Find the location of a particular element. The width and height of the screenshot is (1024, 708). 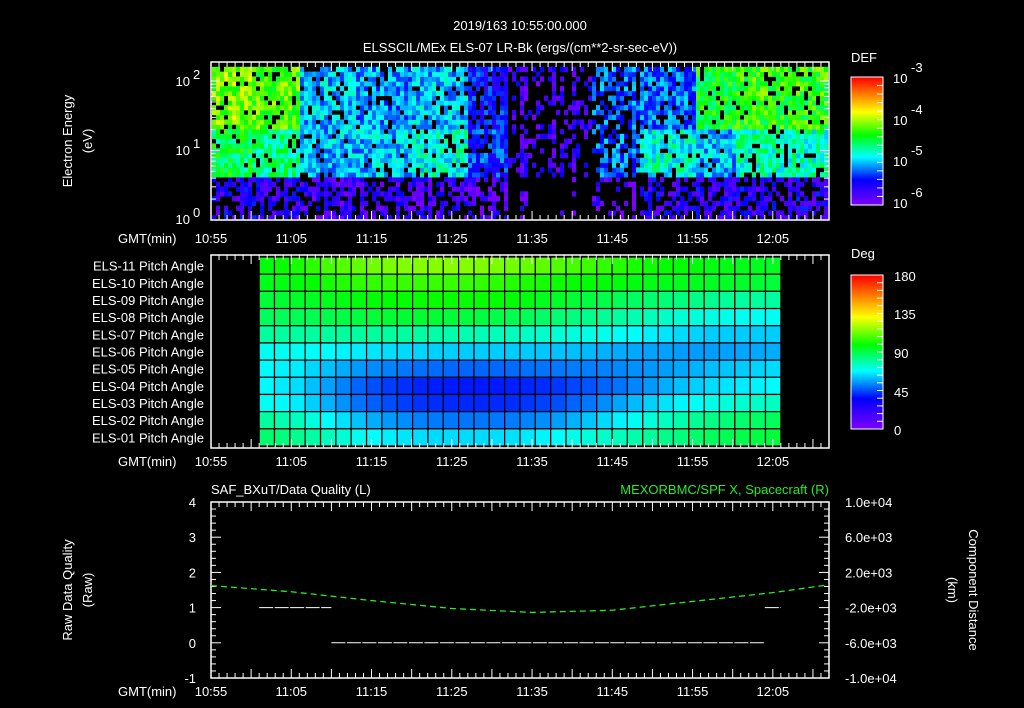

pitch-angle-row-label: ELS-01 Pitch Angle is located at coordinates (148, 437).